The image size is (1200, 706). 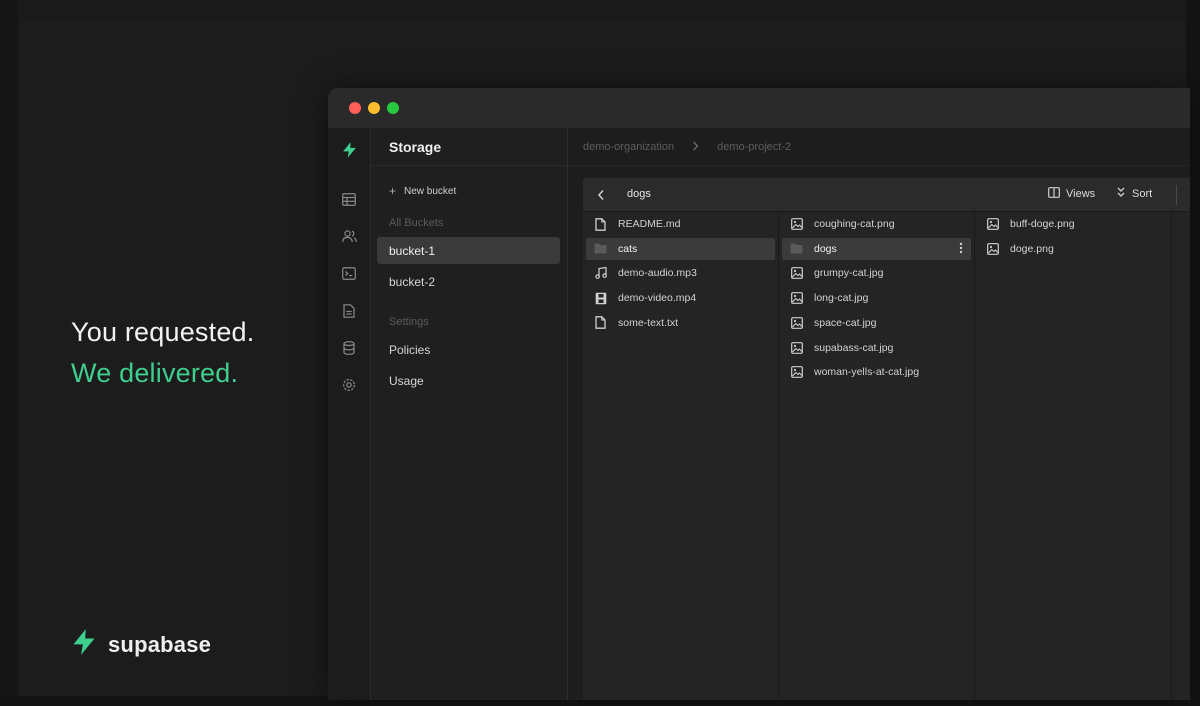 What do you see at coordinates (468, 380) in the screenshot?
I see `sidebar-item-usage: Usage` at bounding box center [468, 380].